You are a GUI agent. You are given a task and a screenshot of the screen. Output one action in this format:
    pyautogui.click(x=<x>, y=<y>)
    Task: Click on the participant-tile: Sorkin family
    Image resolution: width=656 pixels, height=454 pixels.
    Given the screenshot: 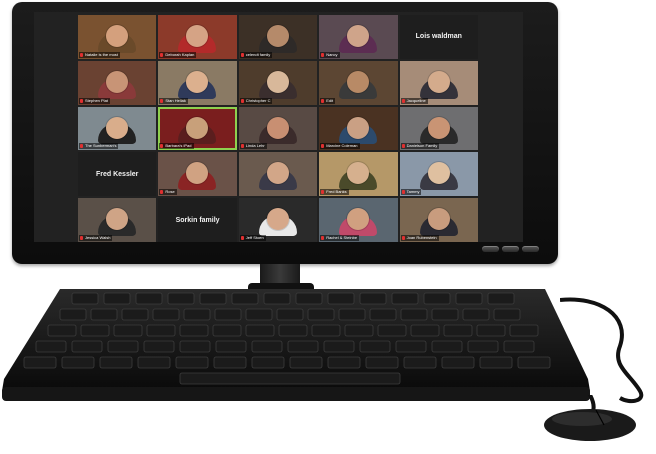 What is the action you would take?
    pyautogui.click(x=197, y=220)
    